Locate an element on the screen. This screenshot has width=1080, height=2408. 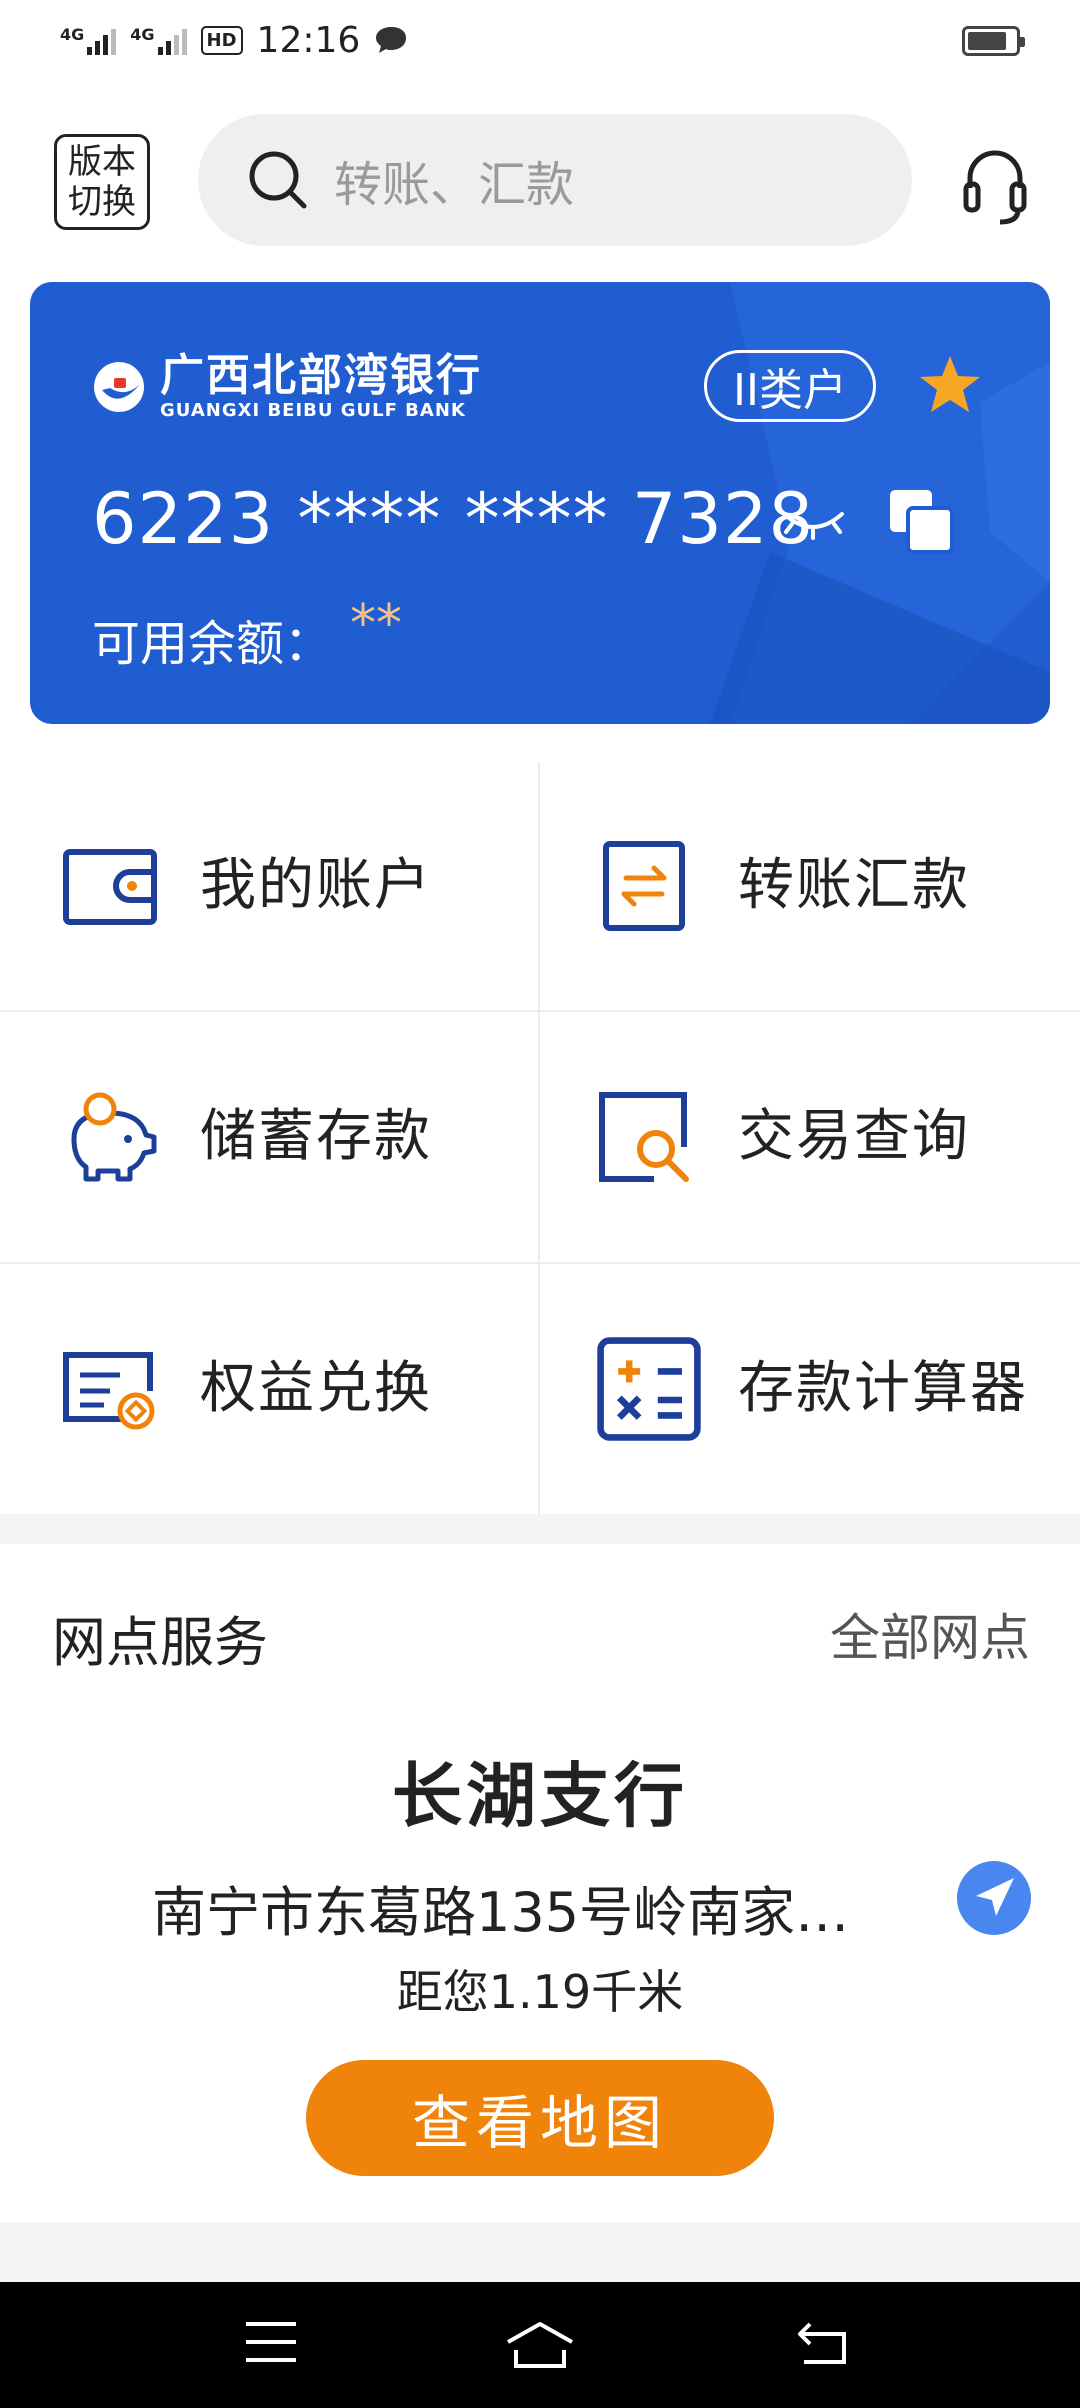
wallet-icon is located at coordinates (110, 887).